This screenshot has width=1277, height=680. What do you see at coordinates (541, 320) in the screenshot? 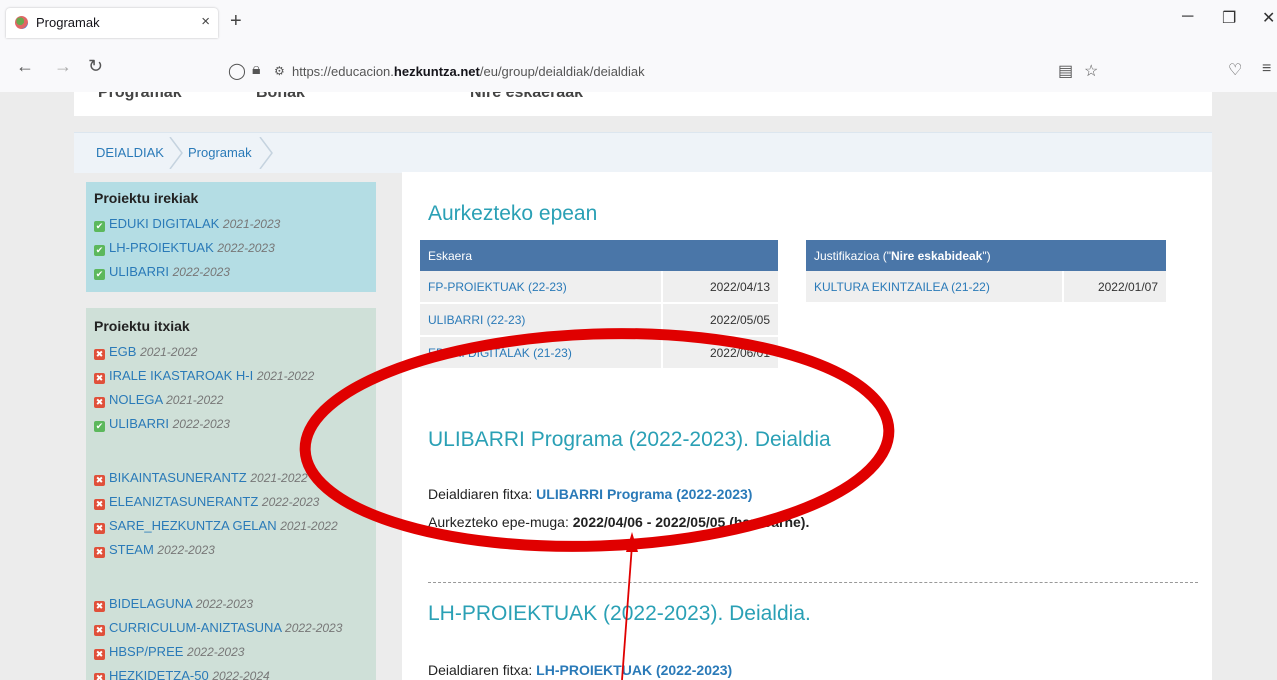
I see `table-cell-link: ULIBARRI (22-23)` at bounding box center [541, 320].